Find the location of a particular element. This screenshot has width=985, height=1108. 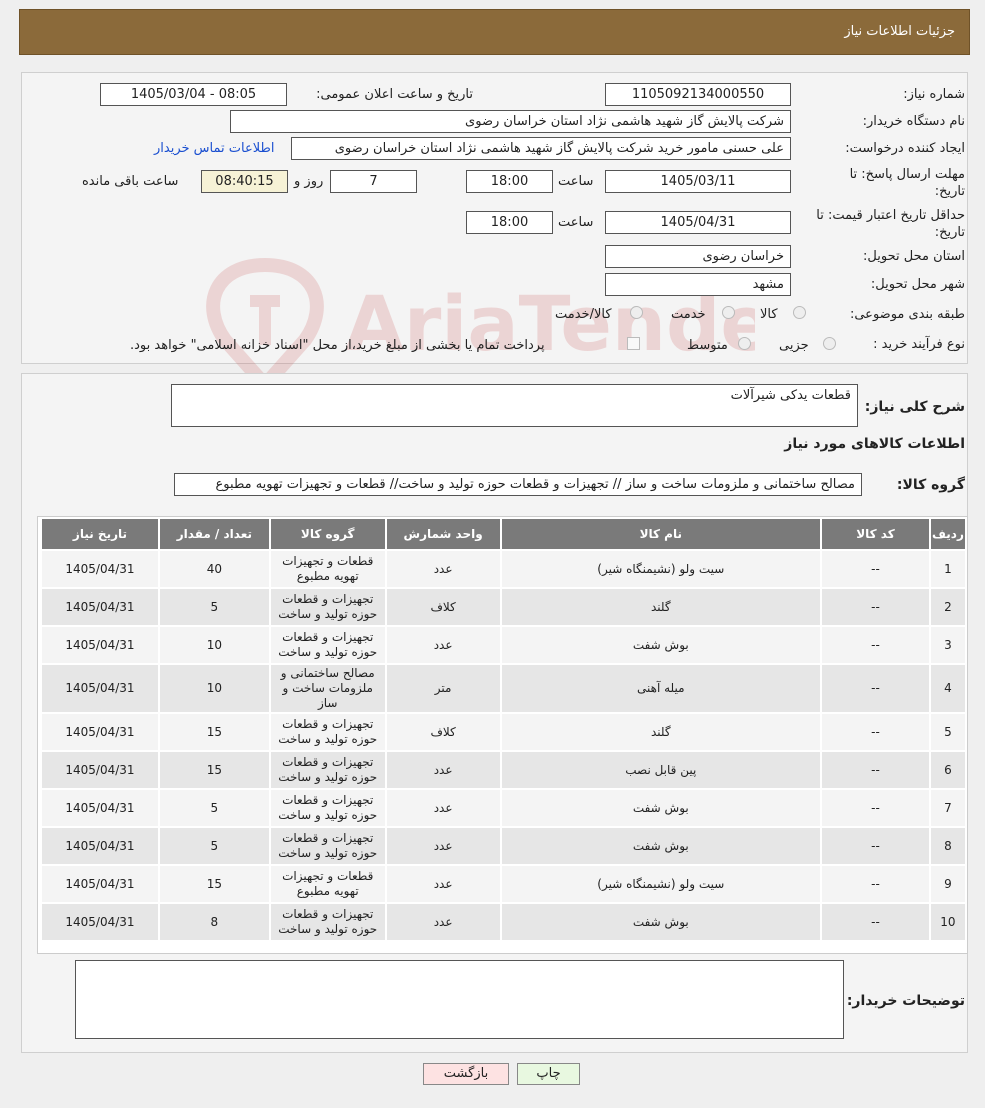

print-button: چاپ is located at coordinates (548, 1074).